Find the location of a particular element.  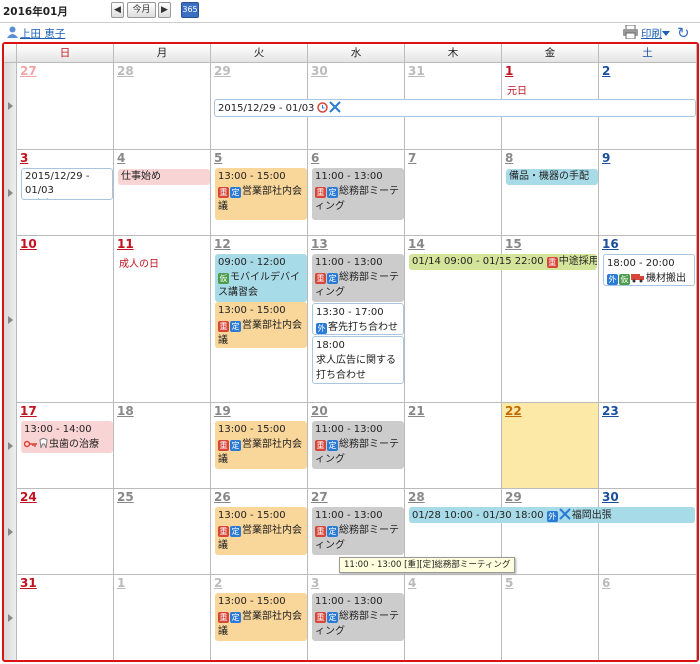

this-month-button: 今月 is located at coordinates (141, 10).